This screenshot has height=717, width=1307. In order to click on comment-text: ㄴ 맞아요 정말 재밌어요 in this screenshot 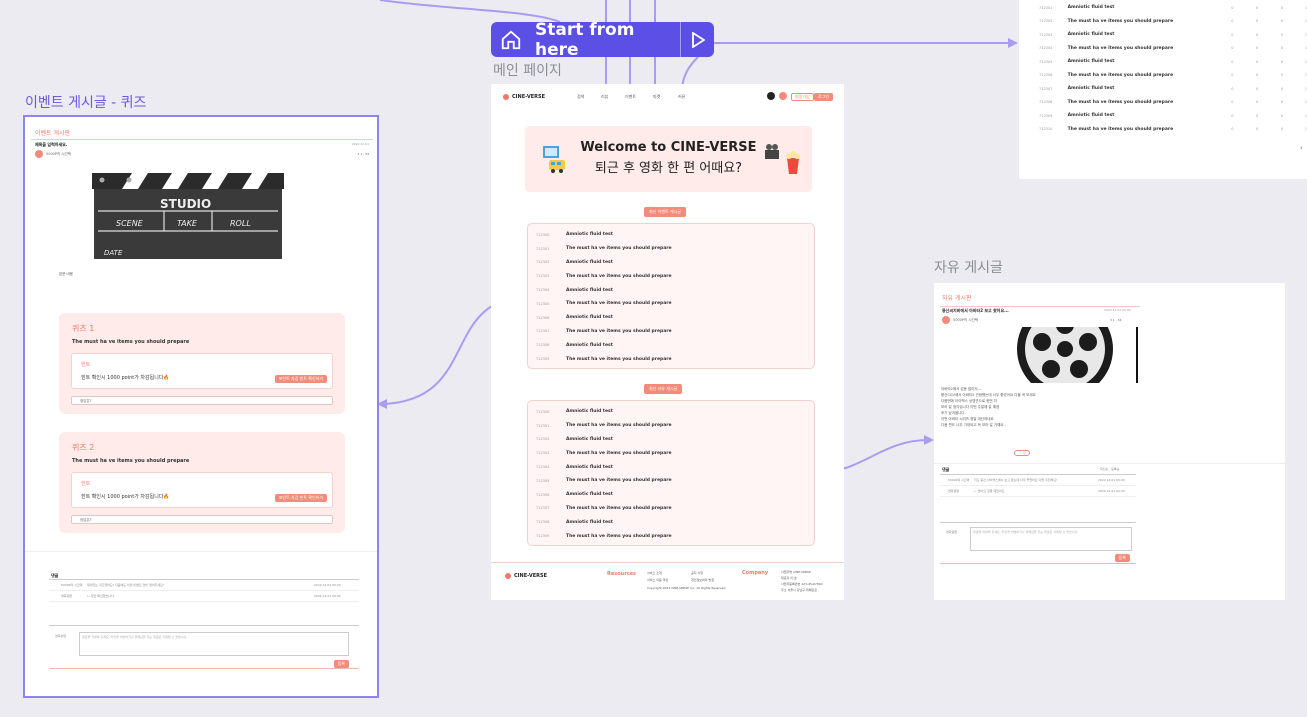, I will do `click(989, 491)`.